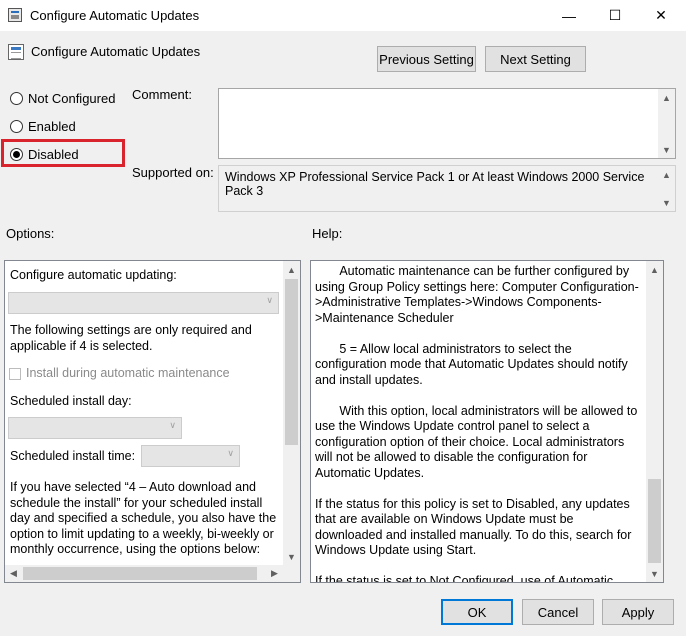 This screenshot has width=686, height=636. I want to click on help-vertical-scrollbar: ▲ ▼, so click(654, 421).